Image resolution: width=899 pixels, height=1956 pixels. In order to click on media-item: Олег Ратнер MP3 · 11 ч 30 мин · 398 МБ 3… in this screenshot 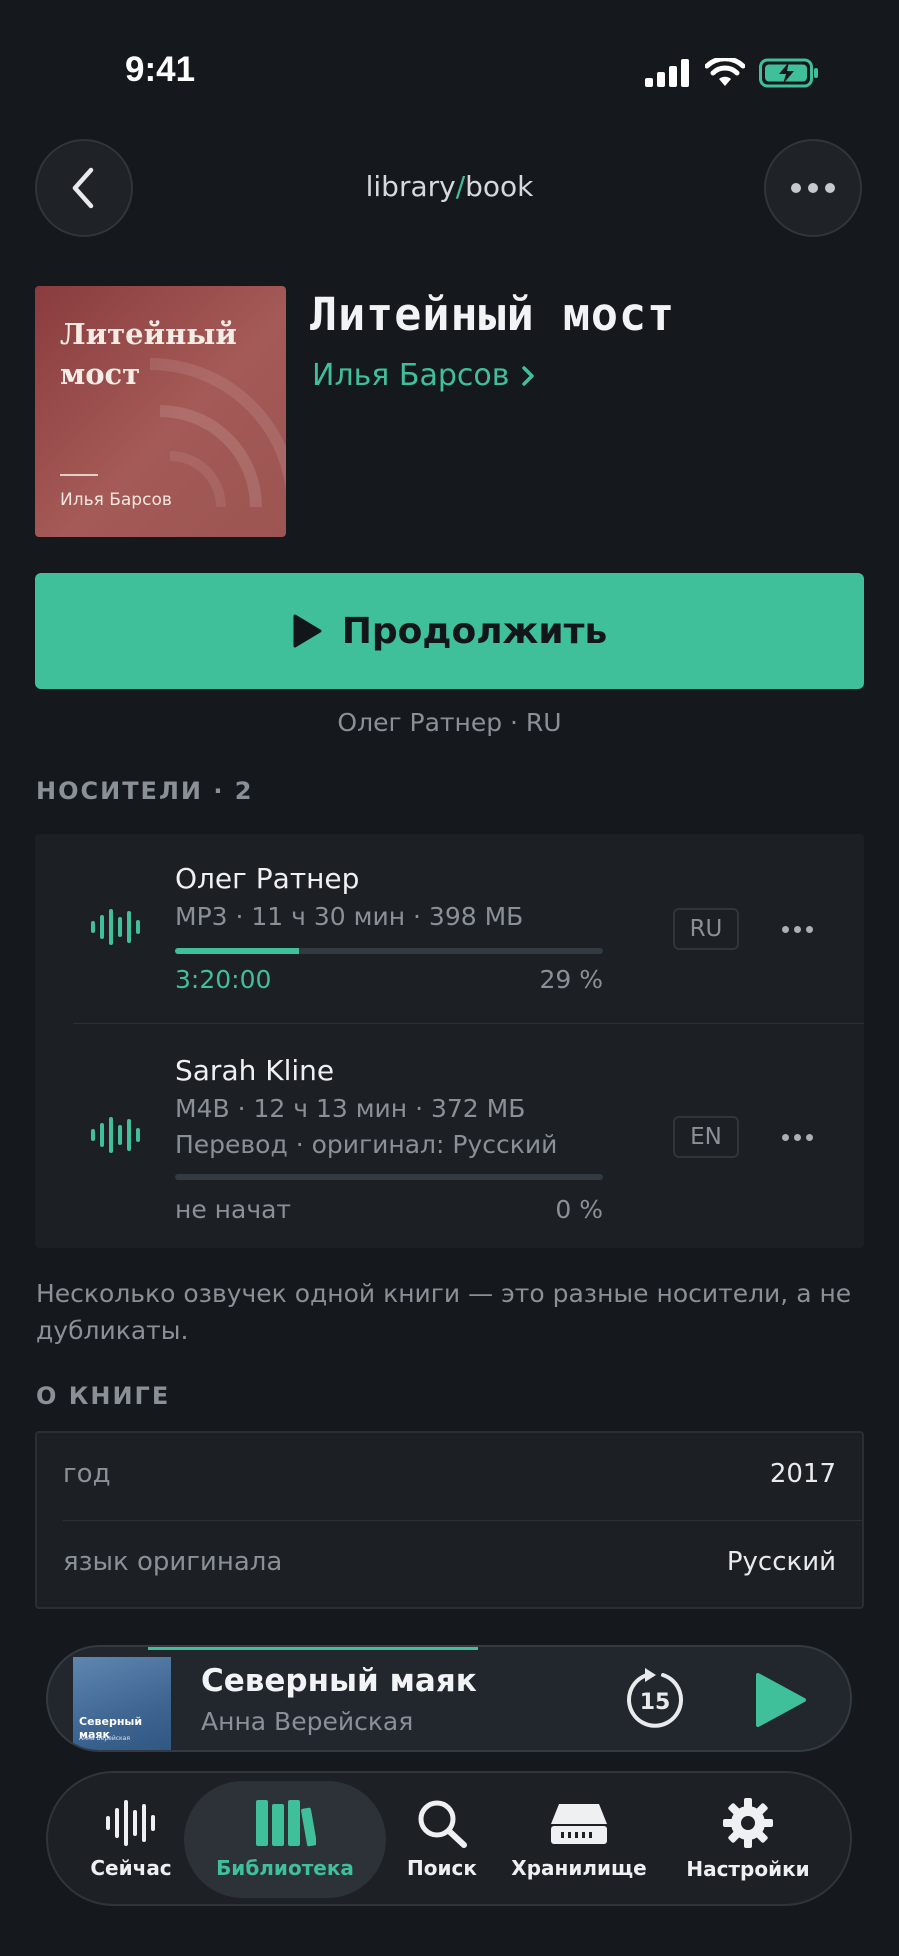, I will do `click(449, 928)`.